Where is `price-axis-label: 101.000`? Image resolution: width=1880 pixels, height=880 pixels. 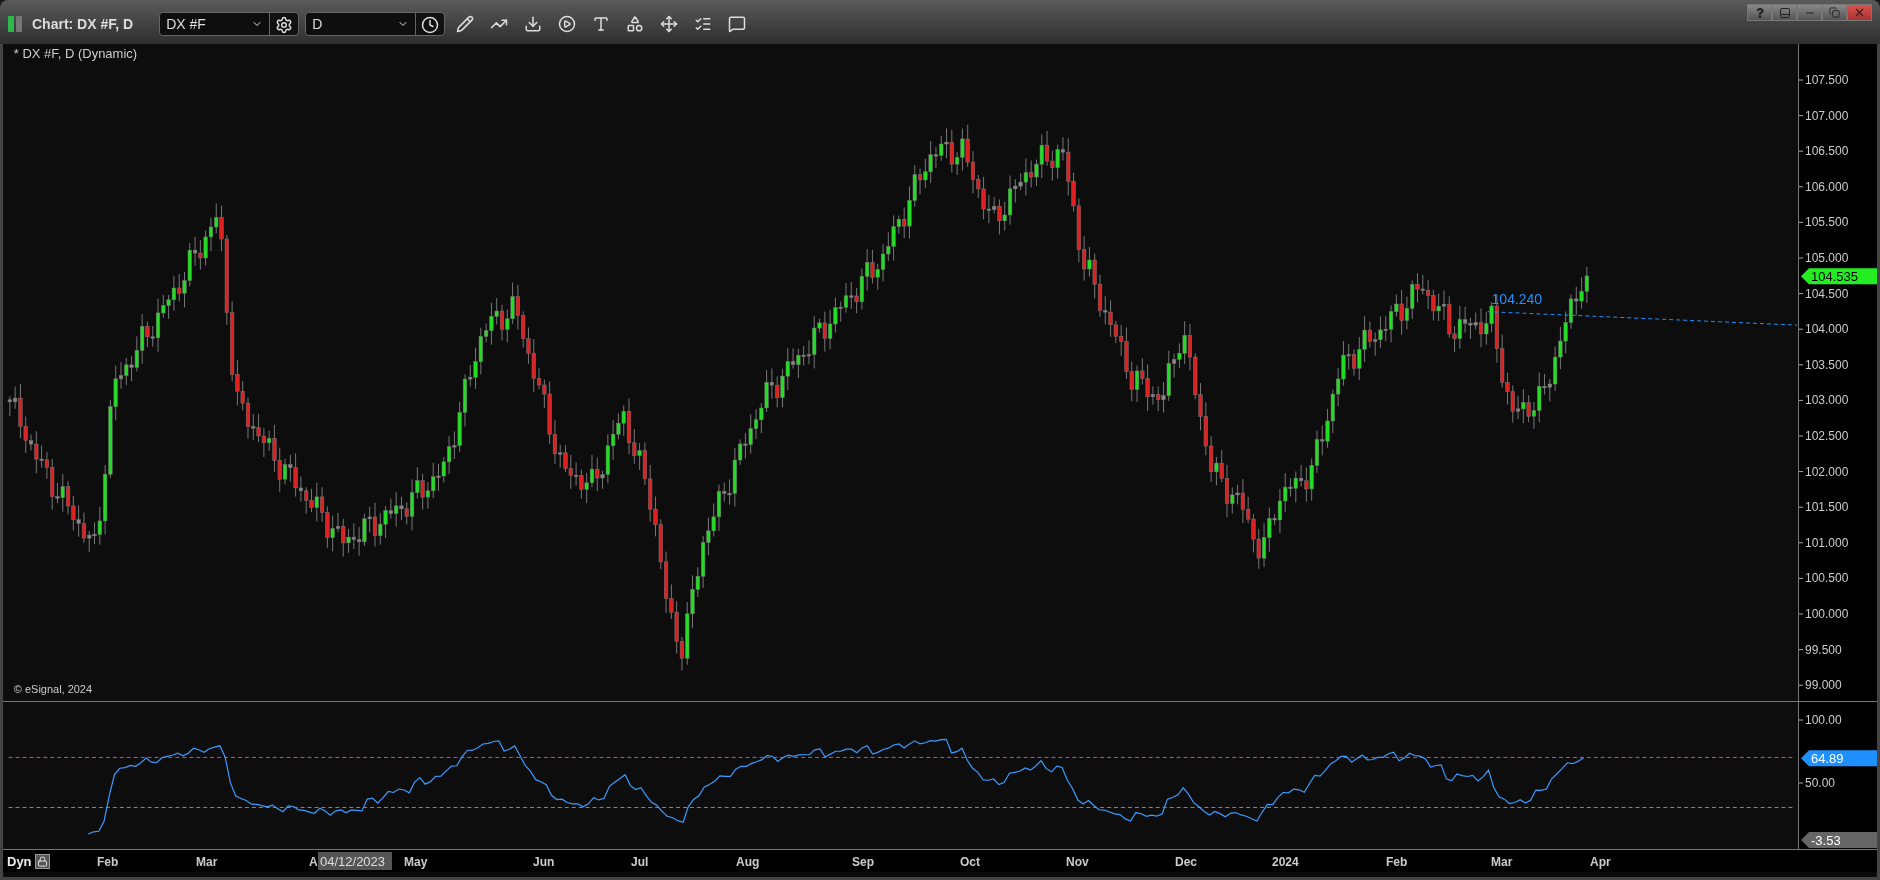 price-axis-label: 101.000 is located at coordinates (1827, 542).